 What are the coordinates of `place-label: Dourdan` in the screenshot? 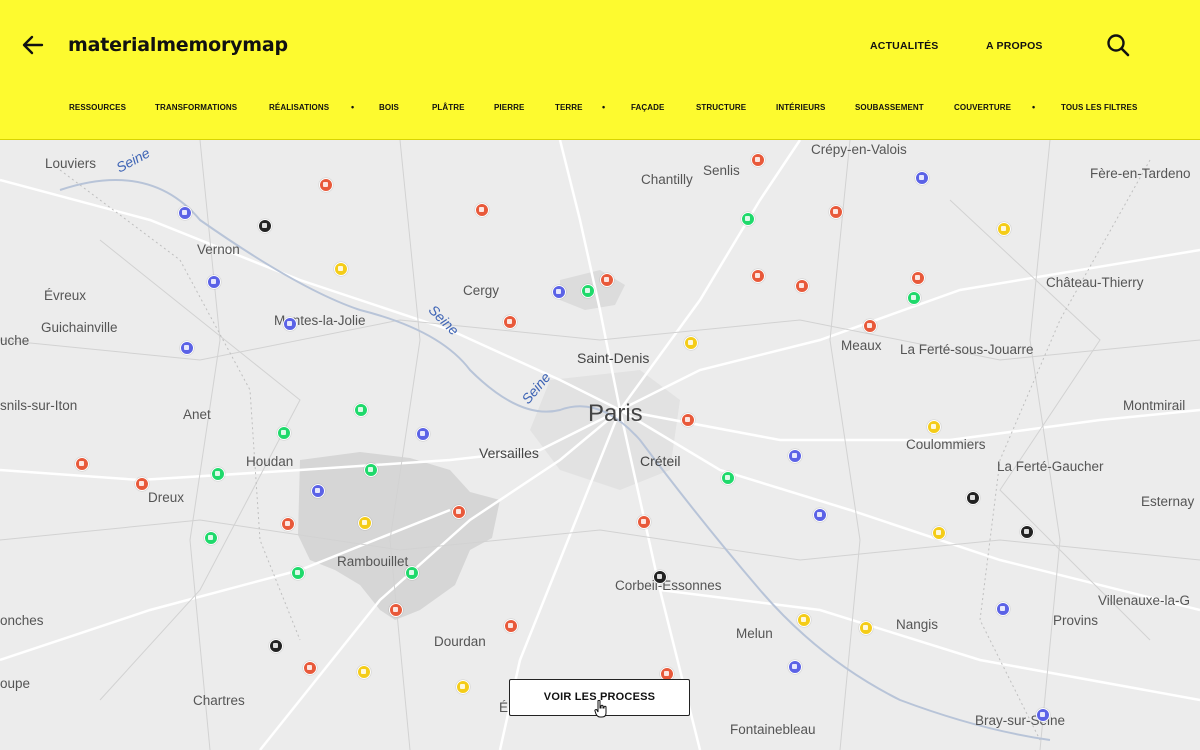 It's located at (460, 641).